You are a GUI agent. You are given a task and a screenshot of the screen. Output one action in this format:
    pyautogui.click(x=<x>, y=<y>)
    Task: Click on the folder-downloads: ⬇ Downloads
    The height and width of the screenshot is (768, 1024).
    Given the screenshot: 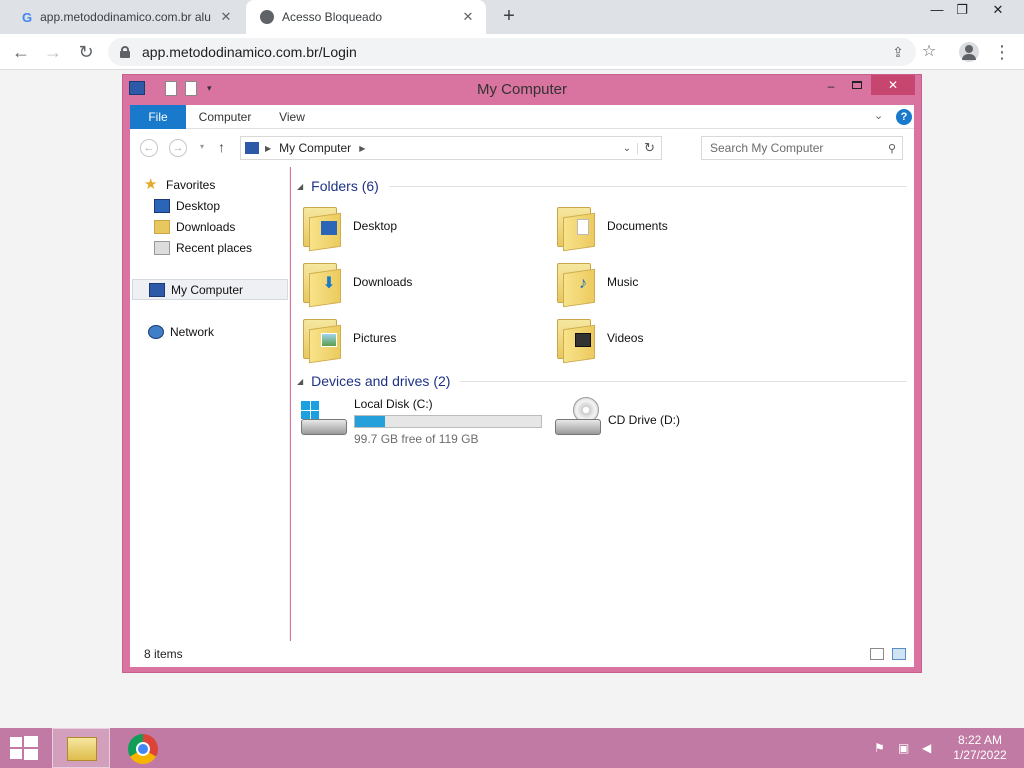 What is the action you would take?
    pyautogui.click(x=411, y=282)
    